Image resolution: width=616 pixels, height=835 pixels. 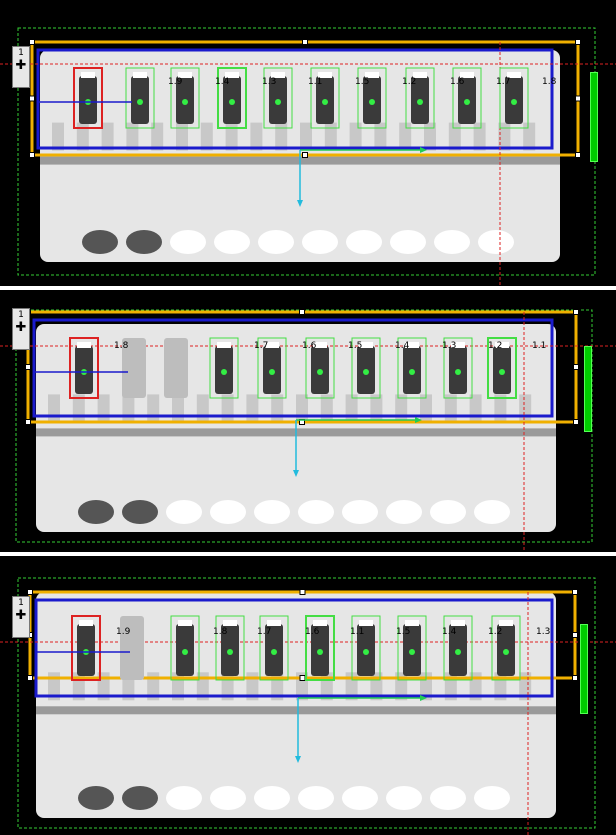 I want to click on tool-selector-1: 1 ✚, so click(x=21, y=67).